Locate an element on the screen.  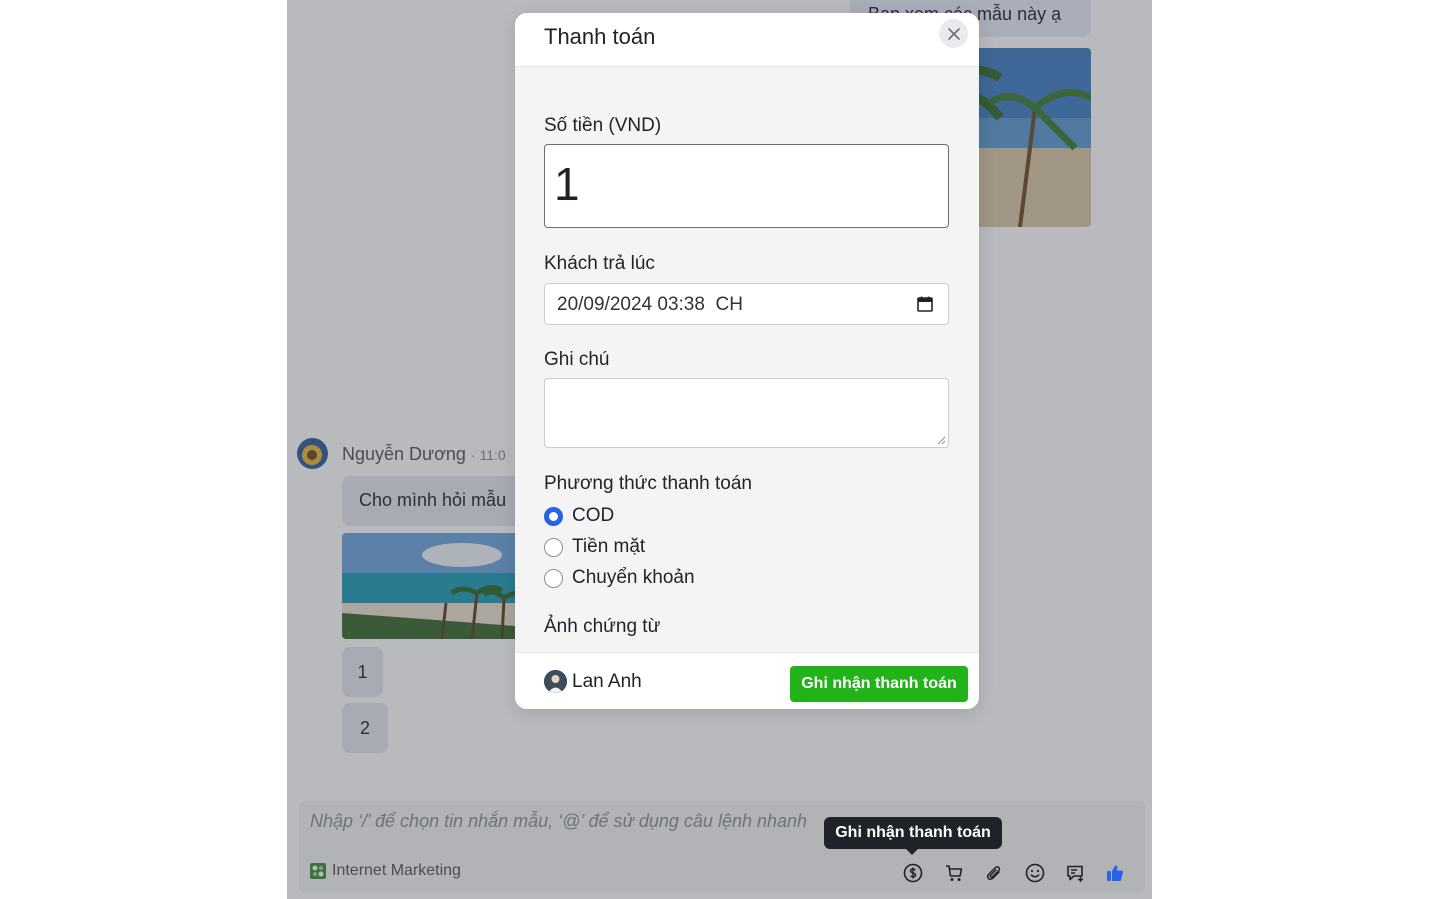
resize-handle-icon is located at coordinates (941, 440).